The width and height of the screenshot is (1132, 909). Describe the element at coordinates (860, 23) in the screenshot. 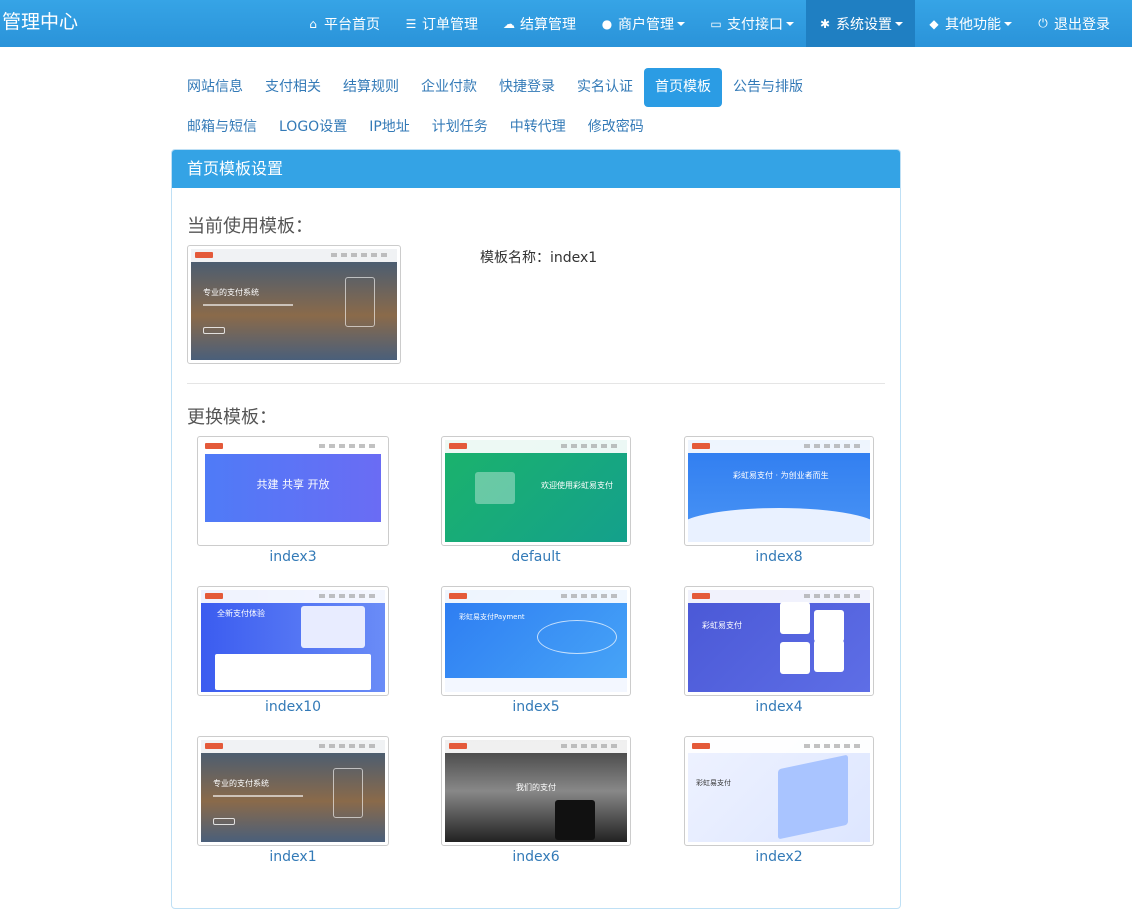

I see `nav-item-gear: ✱ 系统设置` at that location.